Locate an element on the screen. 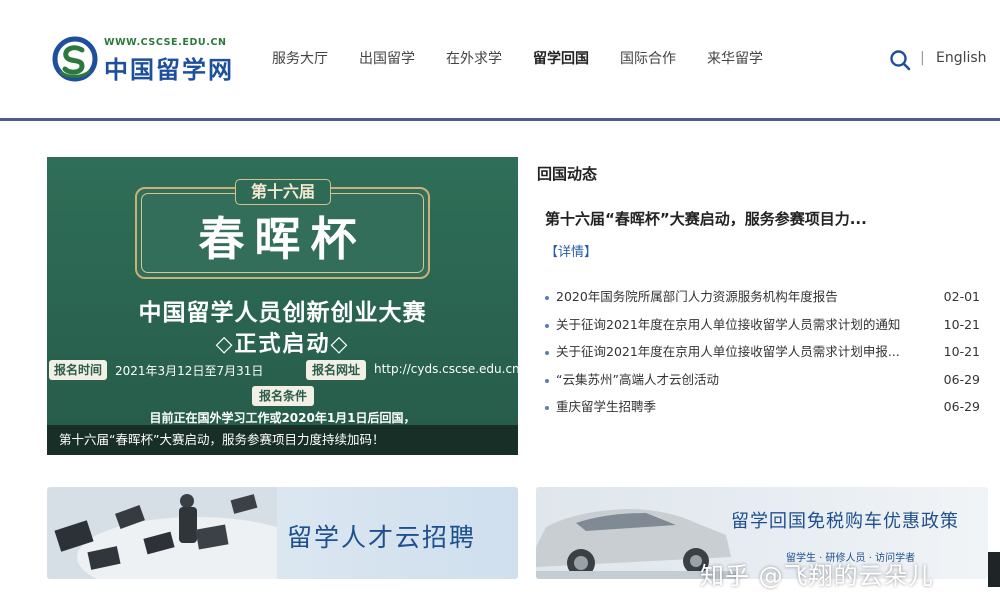  banner-condition-text: 目前正在国外学习工作或2020年1月1日后回国， is located at coordinates (282, 418).